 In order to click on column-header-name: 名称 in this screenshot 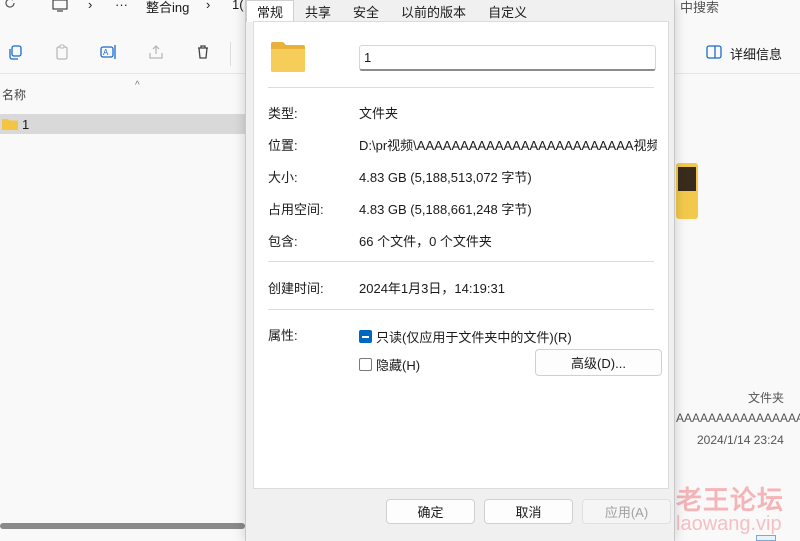, I will do `click(14, 94)`.